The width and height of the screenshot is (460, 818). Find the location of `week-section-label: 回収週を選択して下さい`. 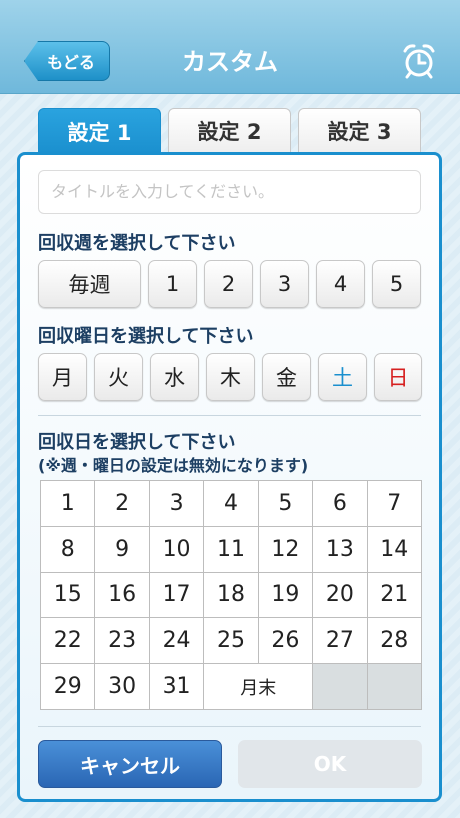

week-section-label: 回収週を選択して下さい is located at coordinates (137, 243).